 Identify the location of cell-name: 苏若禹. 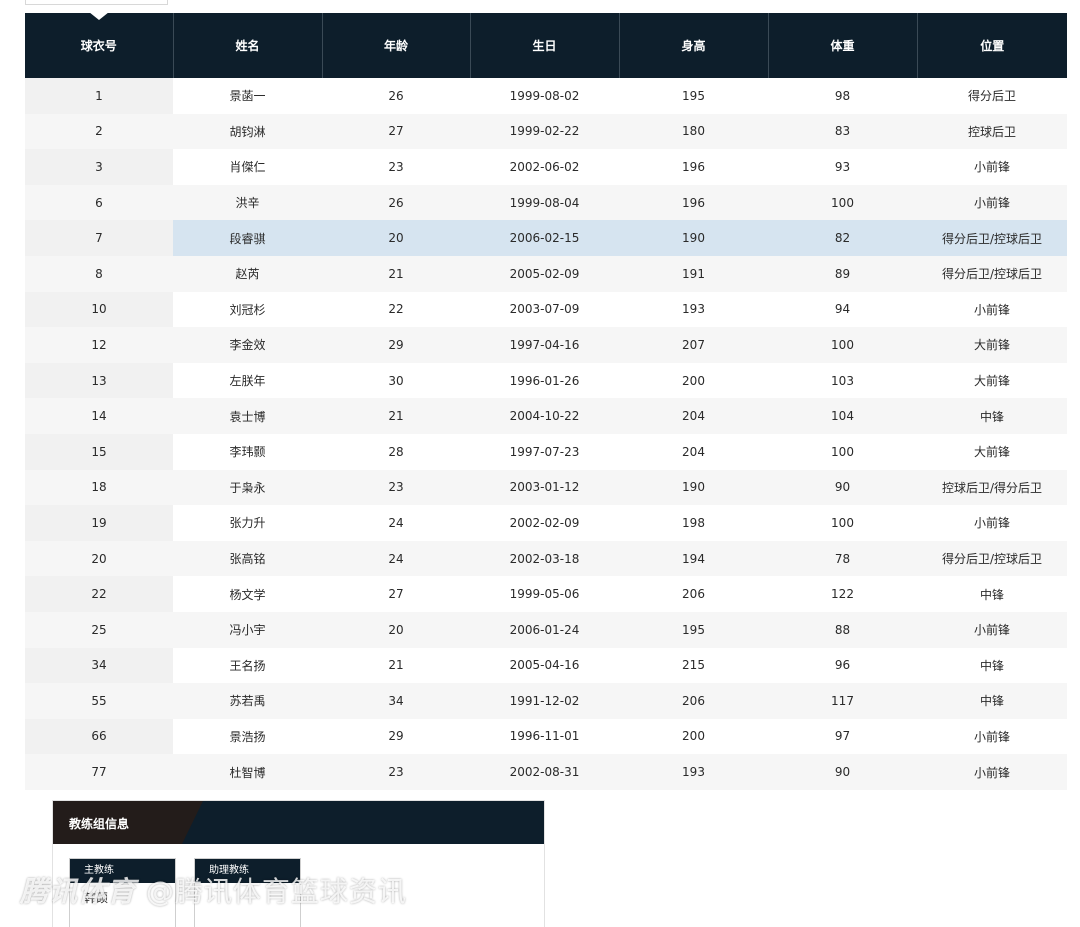
(247, 701).